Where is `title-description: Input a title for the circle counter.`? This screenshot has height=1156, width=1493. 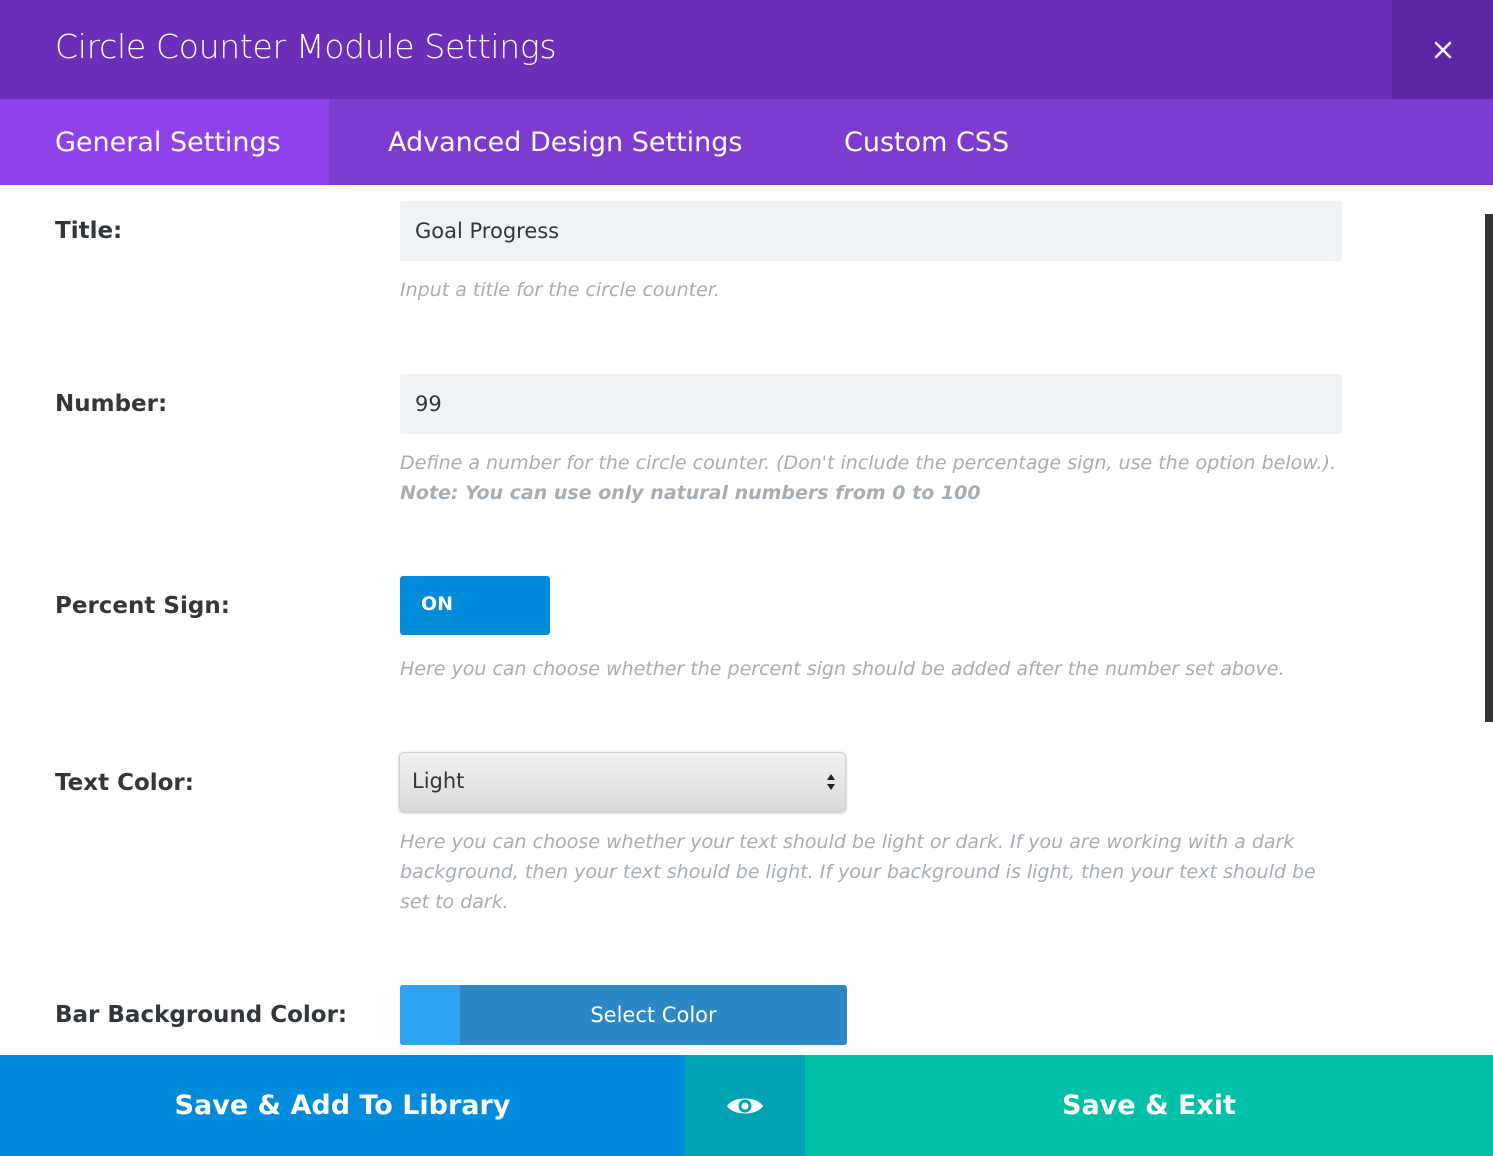 title-description: Input a title for the circle counter. is located at coordinates (560, 290).